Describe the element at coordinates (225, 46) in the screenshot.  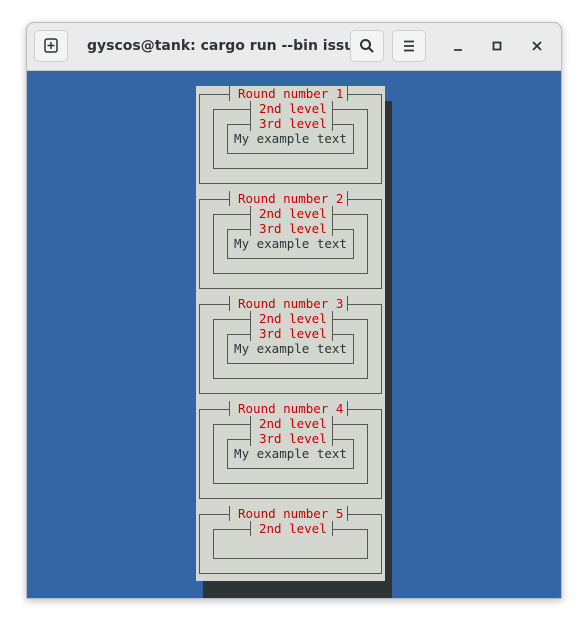
I see `window-title: gyscos@tank: cargo run --bin issue` at that location.